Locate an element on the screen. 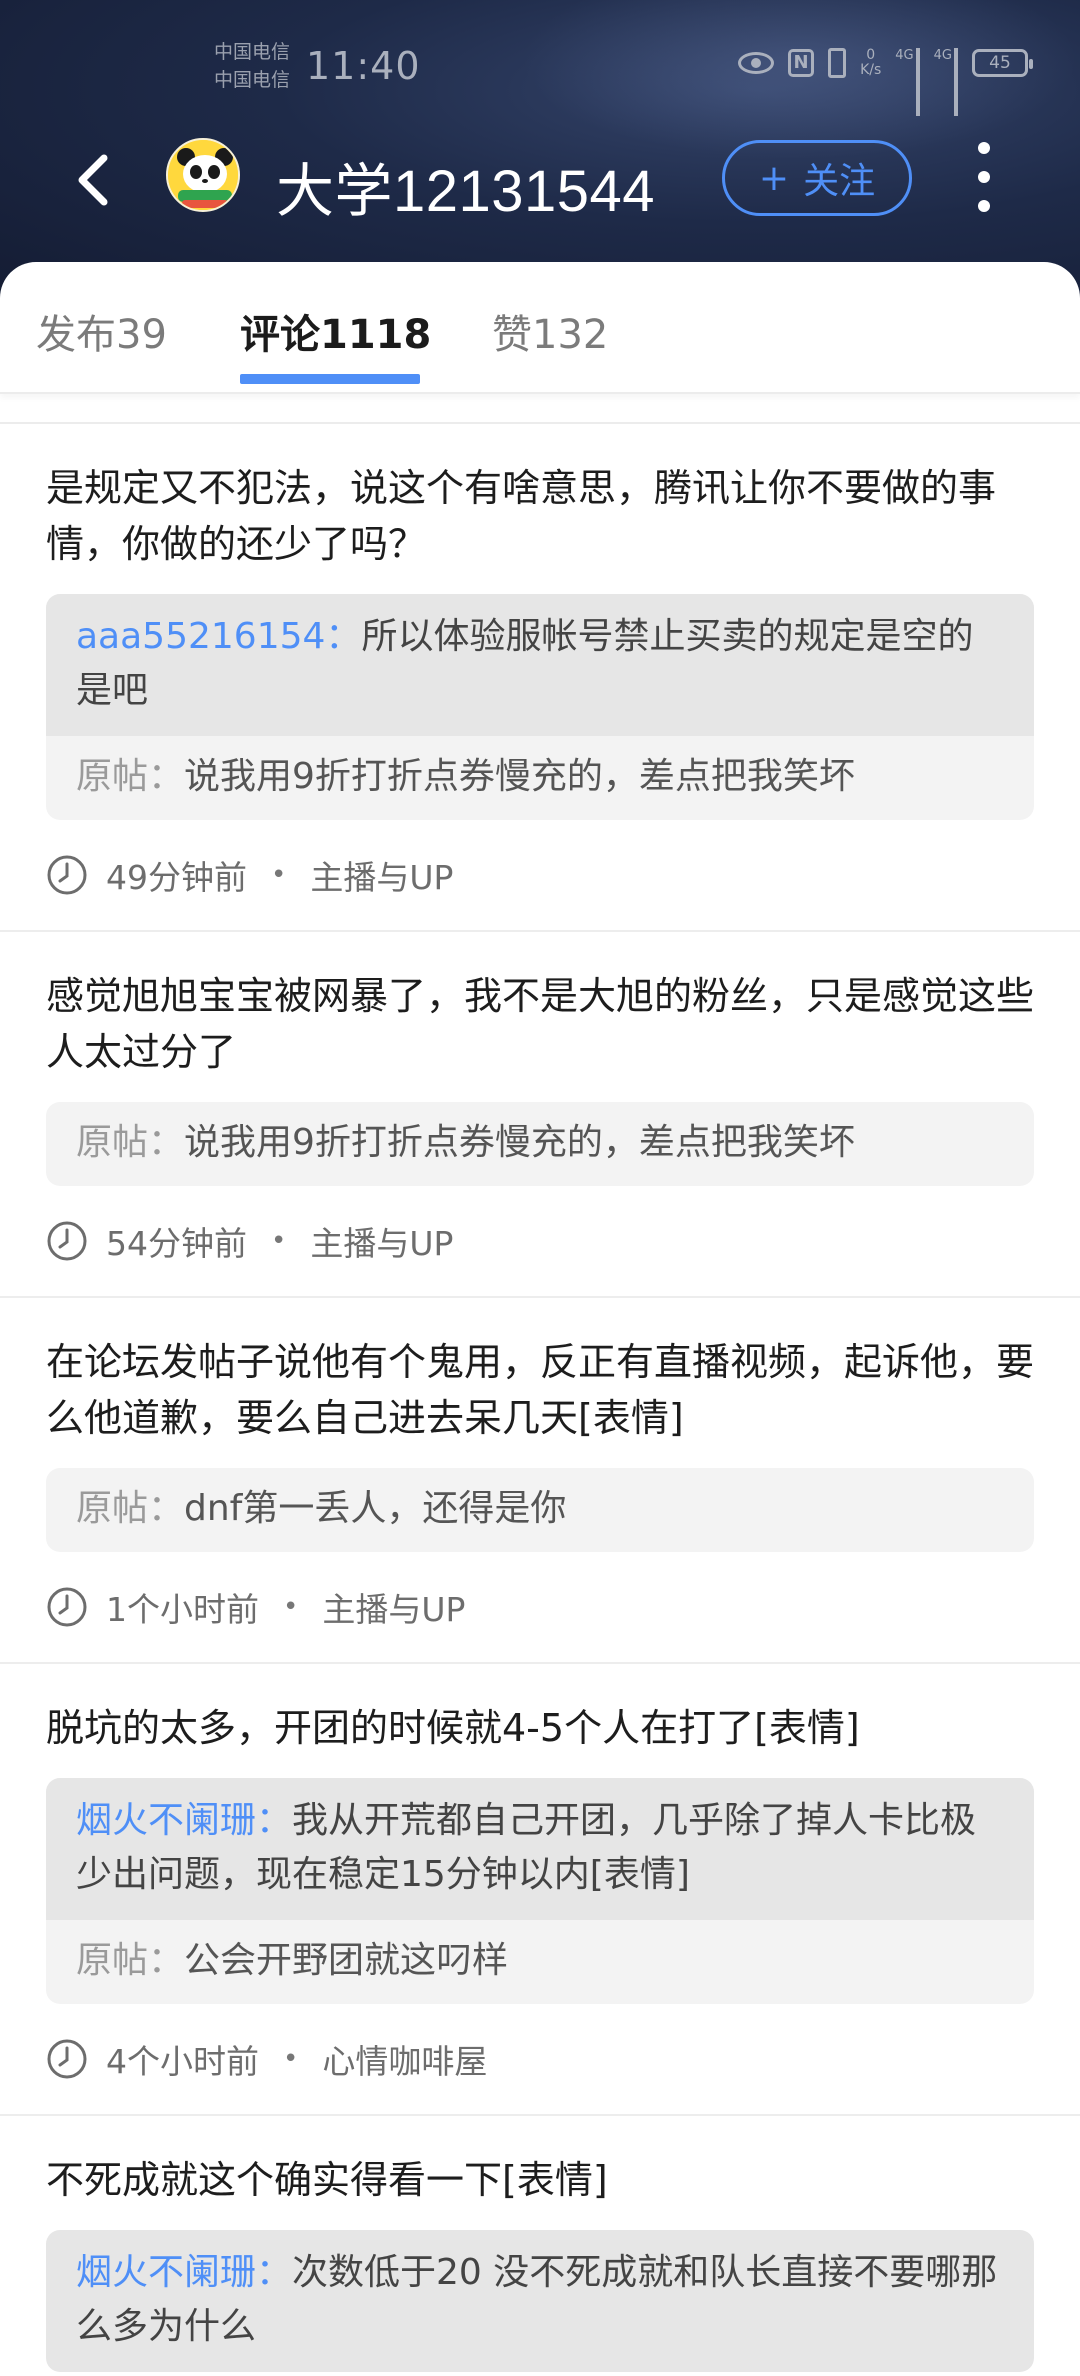  divider is located at coordinates (540, 409).